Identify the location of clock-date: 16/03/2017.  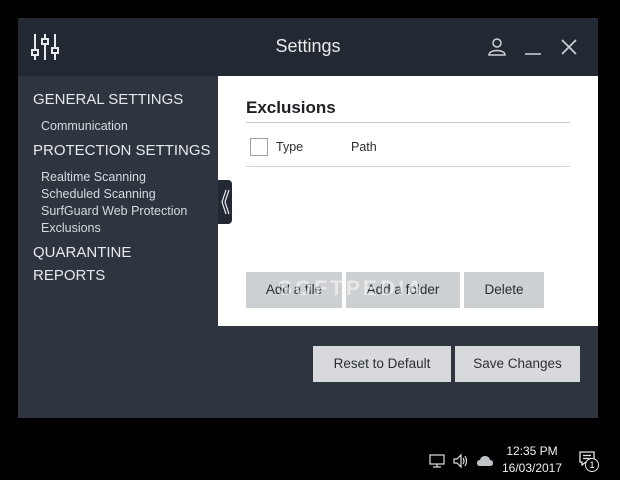
(532, 468).